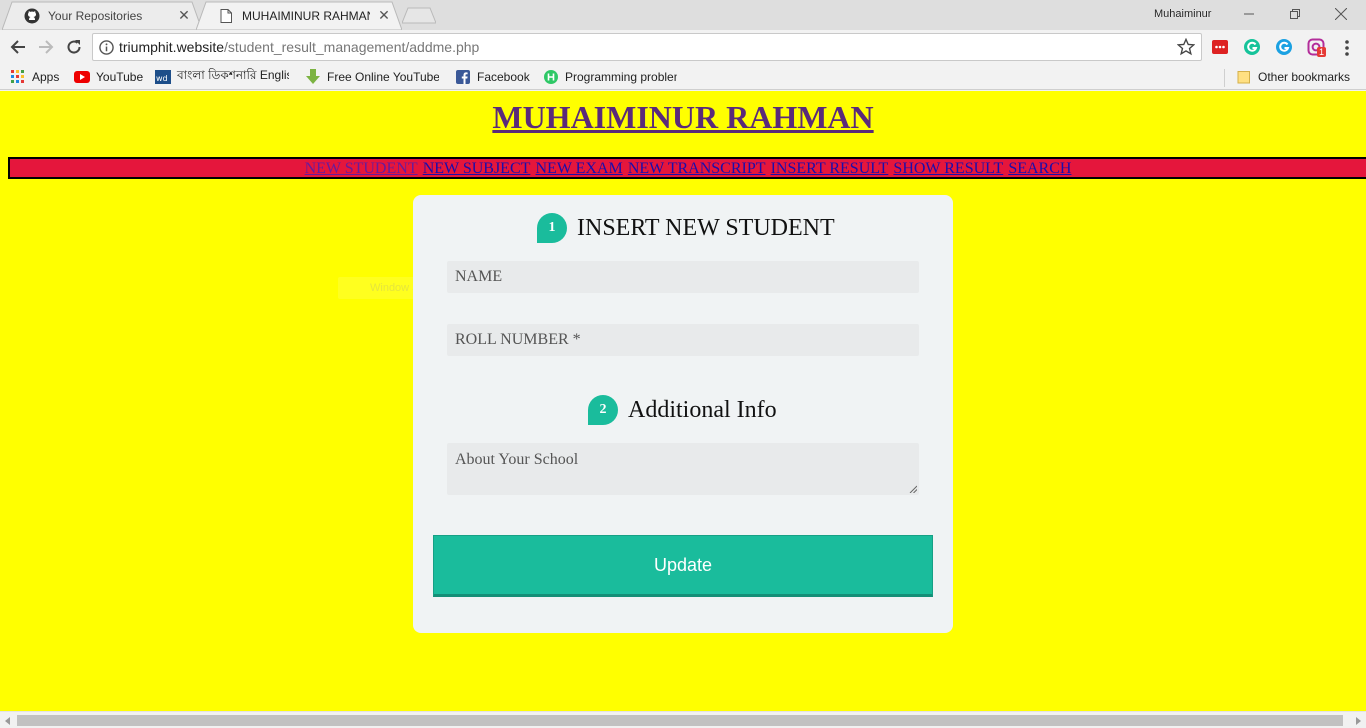 This screenshot has width=1366, height=728. Describe the element at coordinates (697, 168) in the screenshot. I see `nav-link-new-transcript: NEW TRANSCRIPT` at that location.